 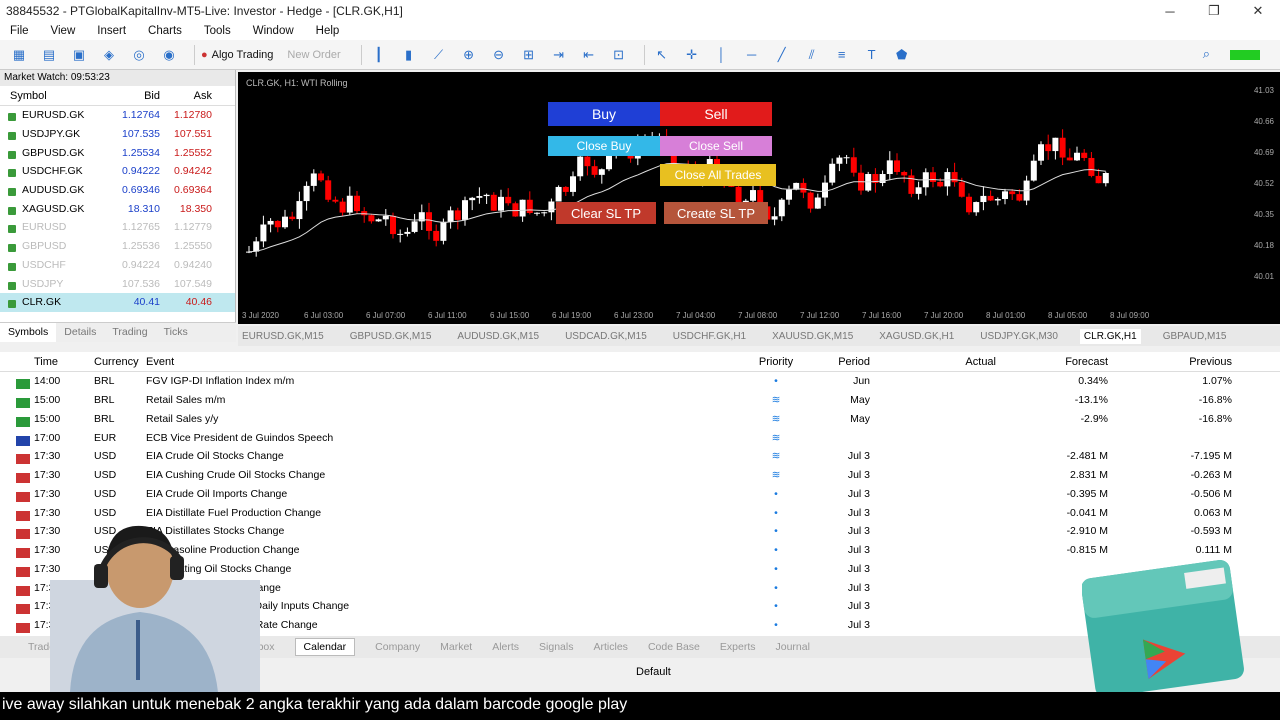 What do you see at coordinates (283, 336) in the screenshot?
I see `chart-tab: EURUSD.GK,M15` at bounding box center [283, 336].